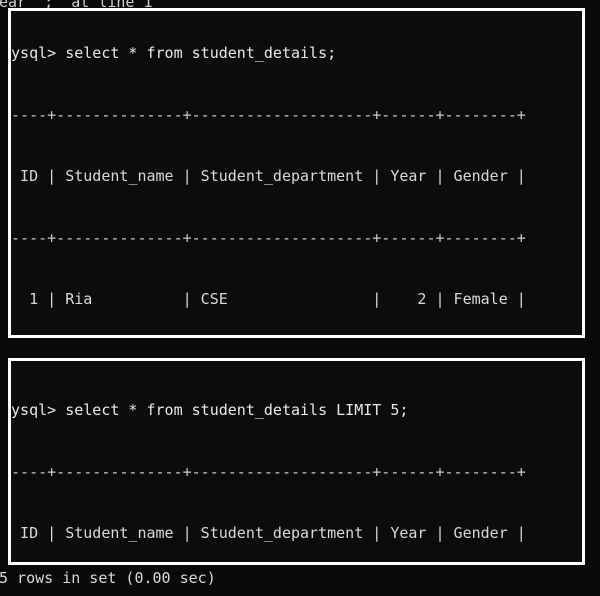  I want to click on sql-command: select * from student_details LIMIT 5;, so click(237, 410).